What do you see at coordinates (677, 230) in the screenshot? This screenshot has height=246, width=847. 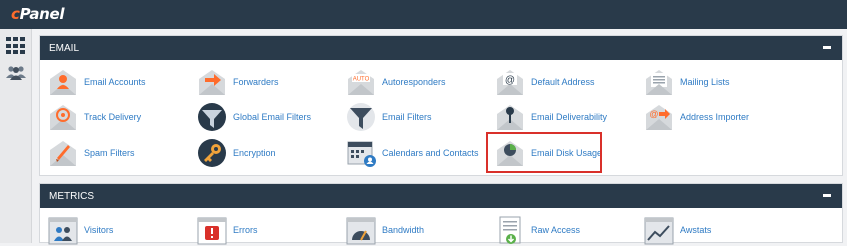 I see `awstats-link: Awstats` at bounding box center [677, 230].